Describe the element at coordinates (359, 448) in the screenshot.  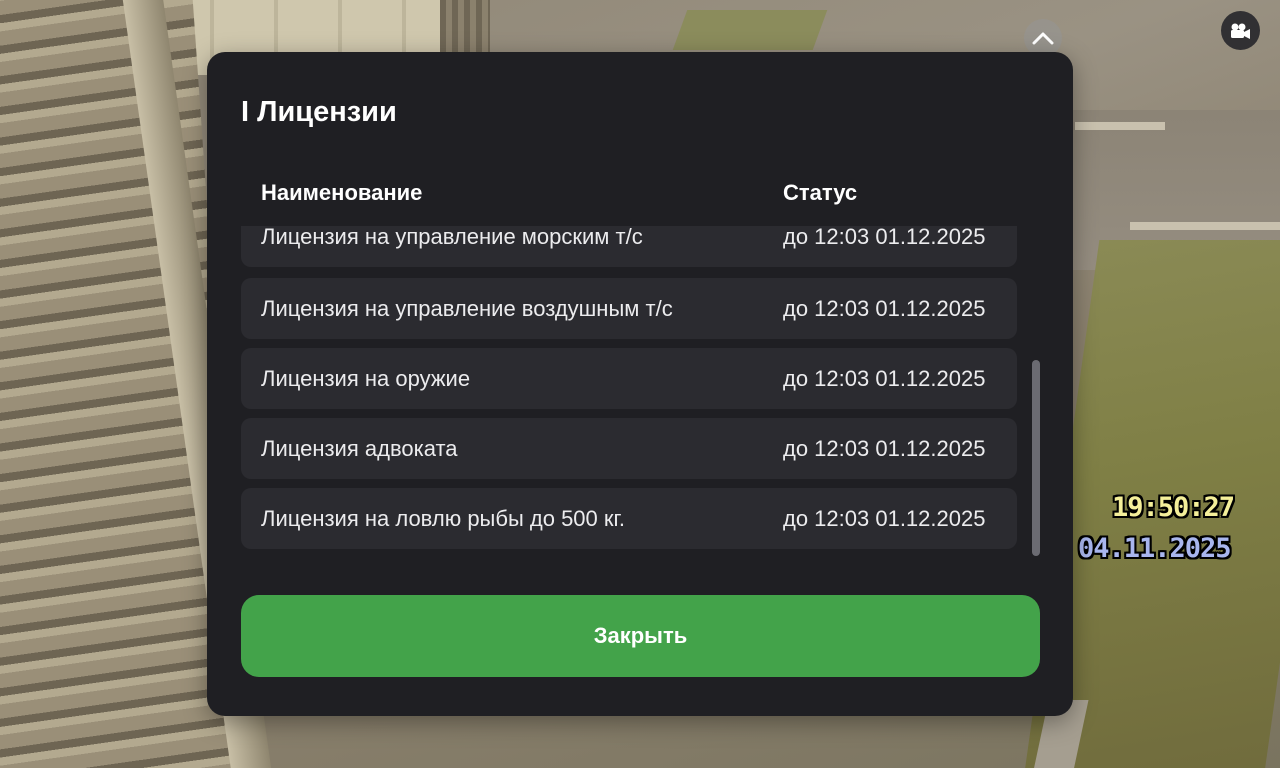
I see `license-name: Лицензия адвоката` at that location.